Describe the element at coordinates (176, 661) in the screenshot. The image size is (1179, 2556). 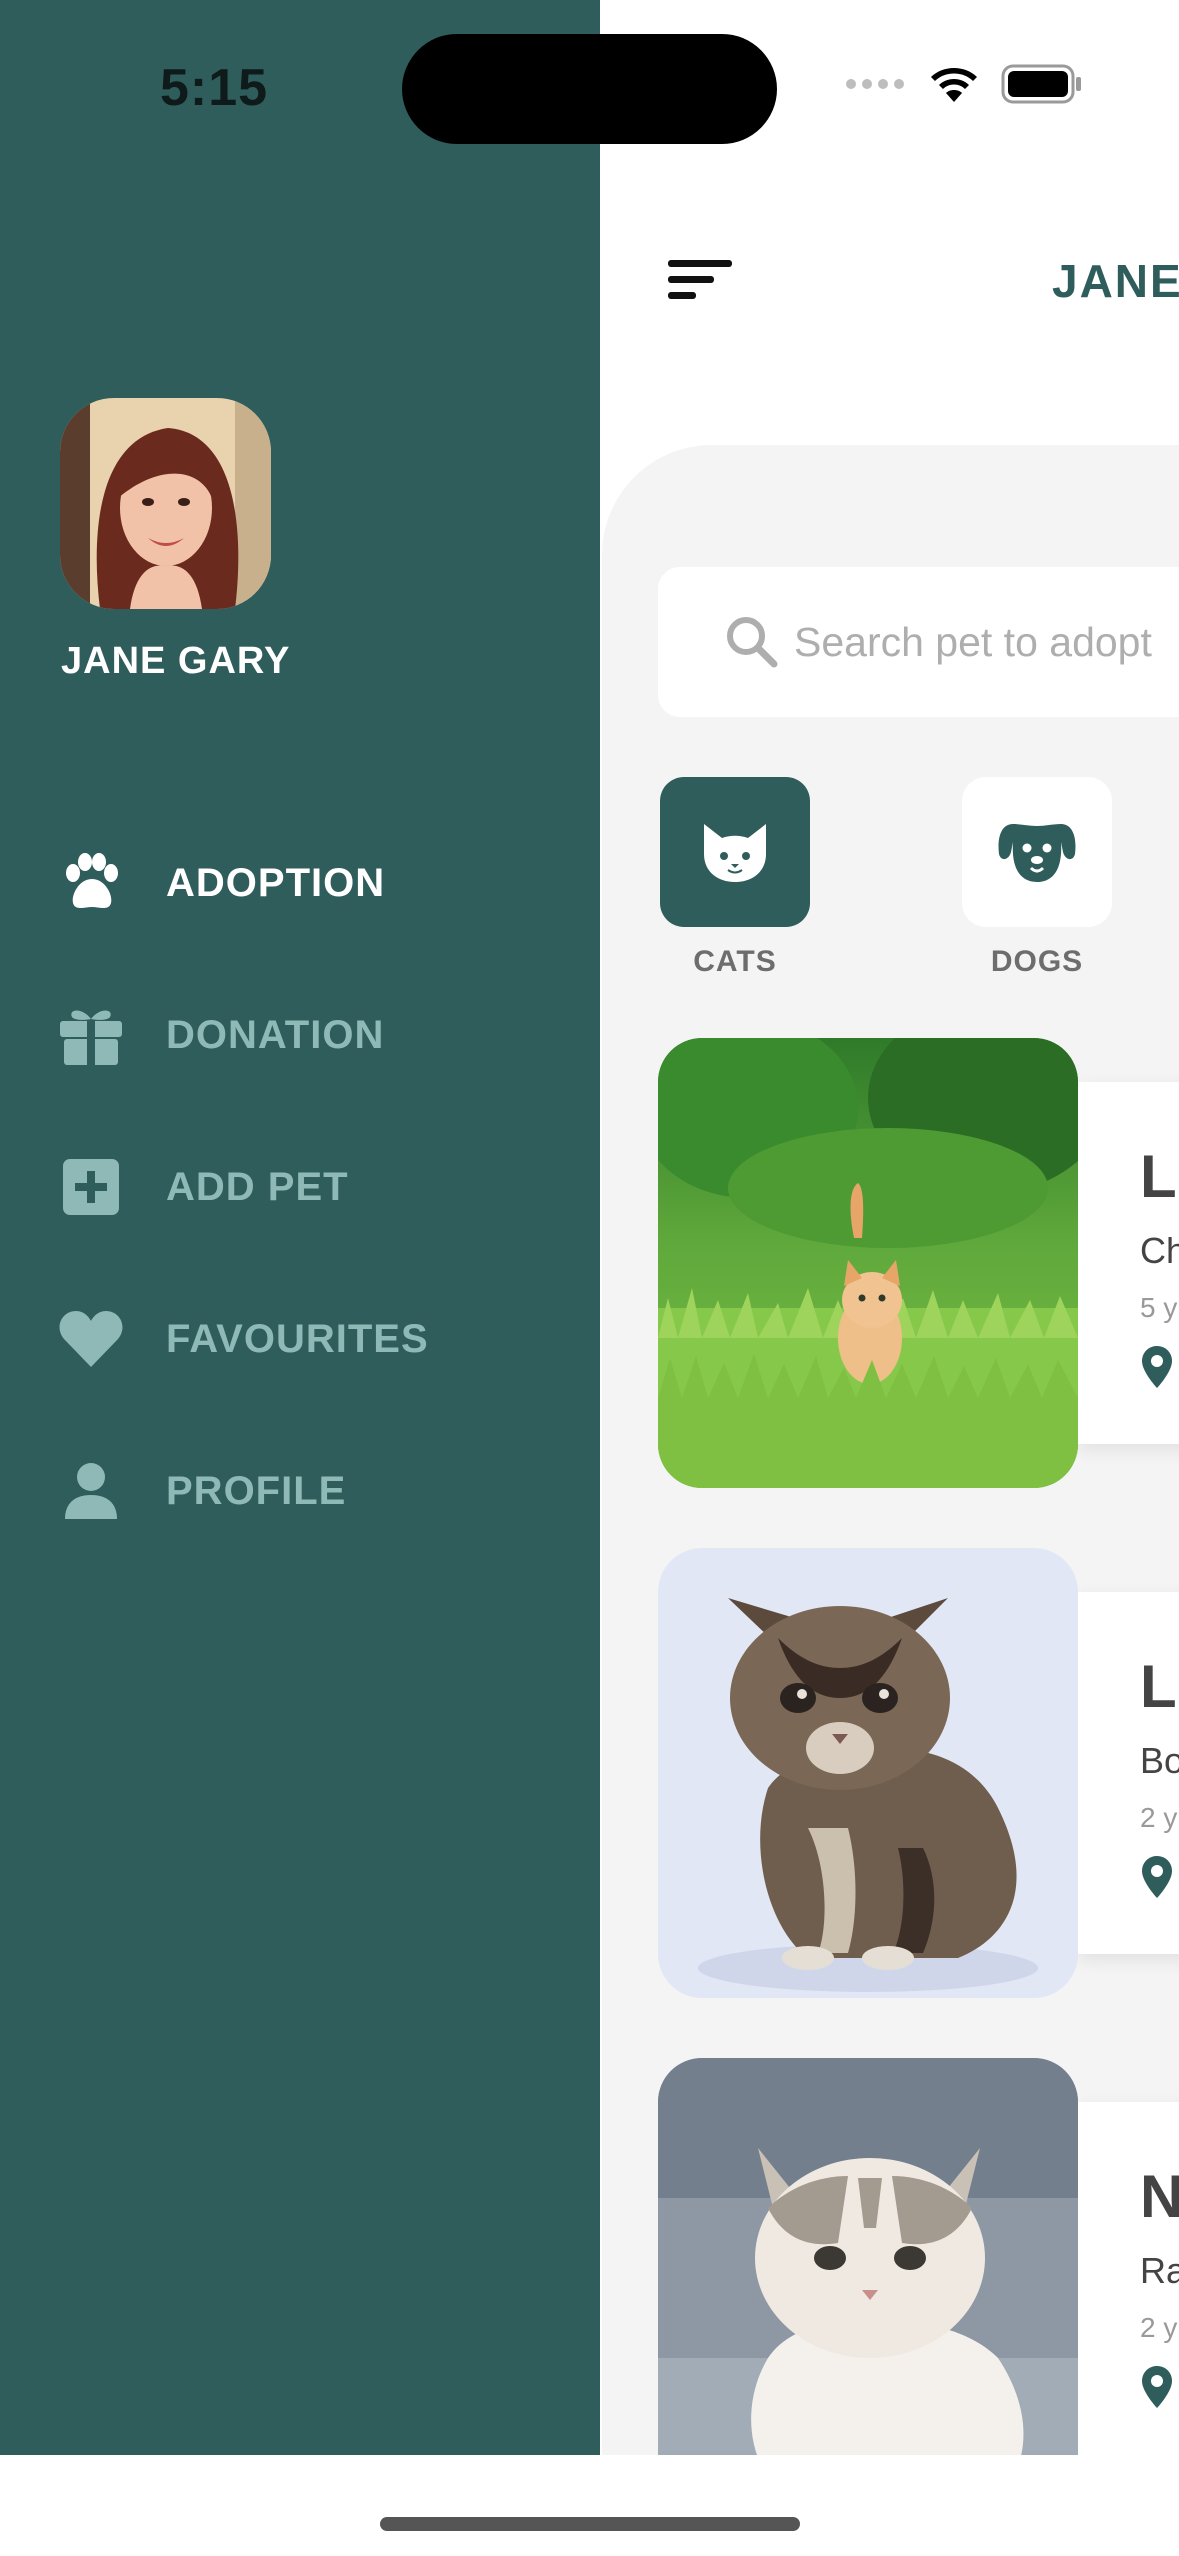
I see `user-name: JANE GARY` at that location.